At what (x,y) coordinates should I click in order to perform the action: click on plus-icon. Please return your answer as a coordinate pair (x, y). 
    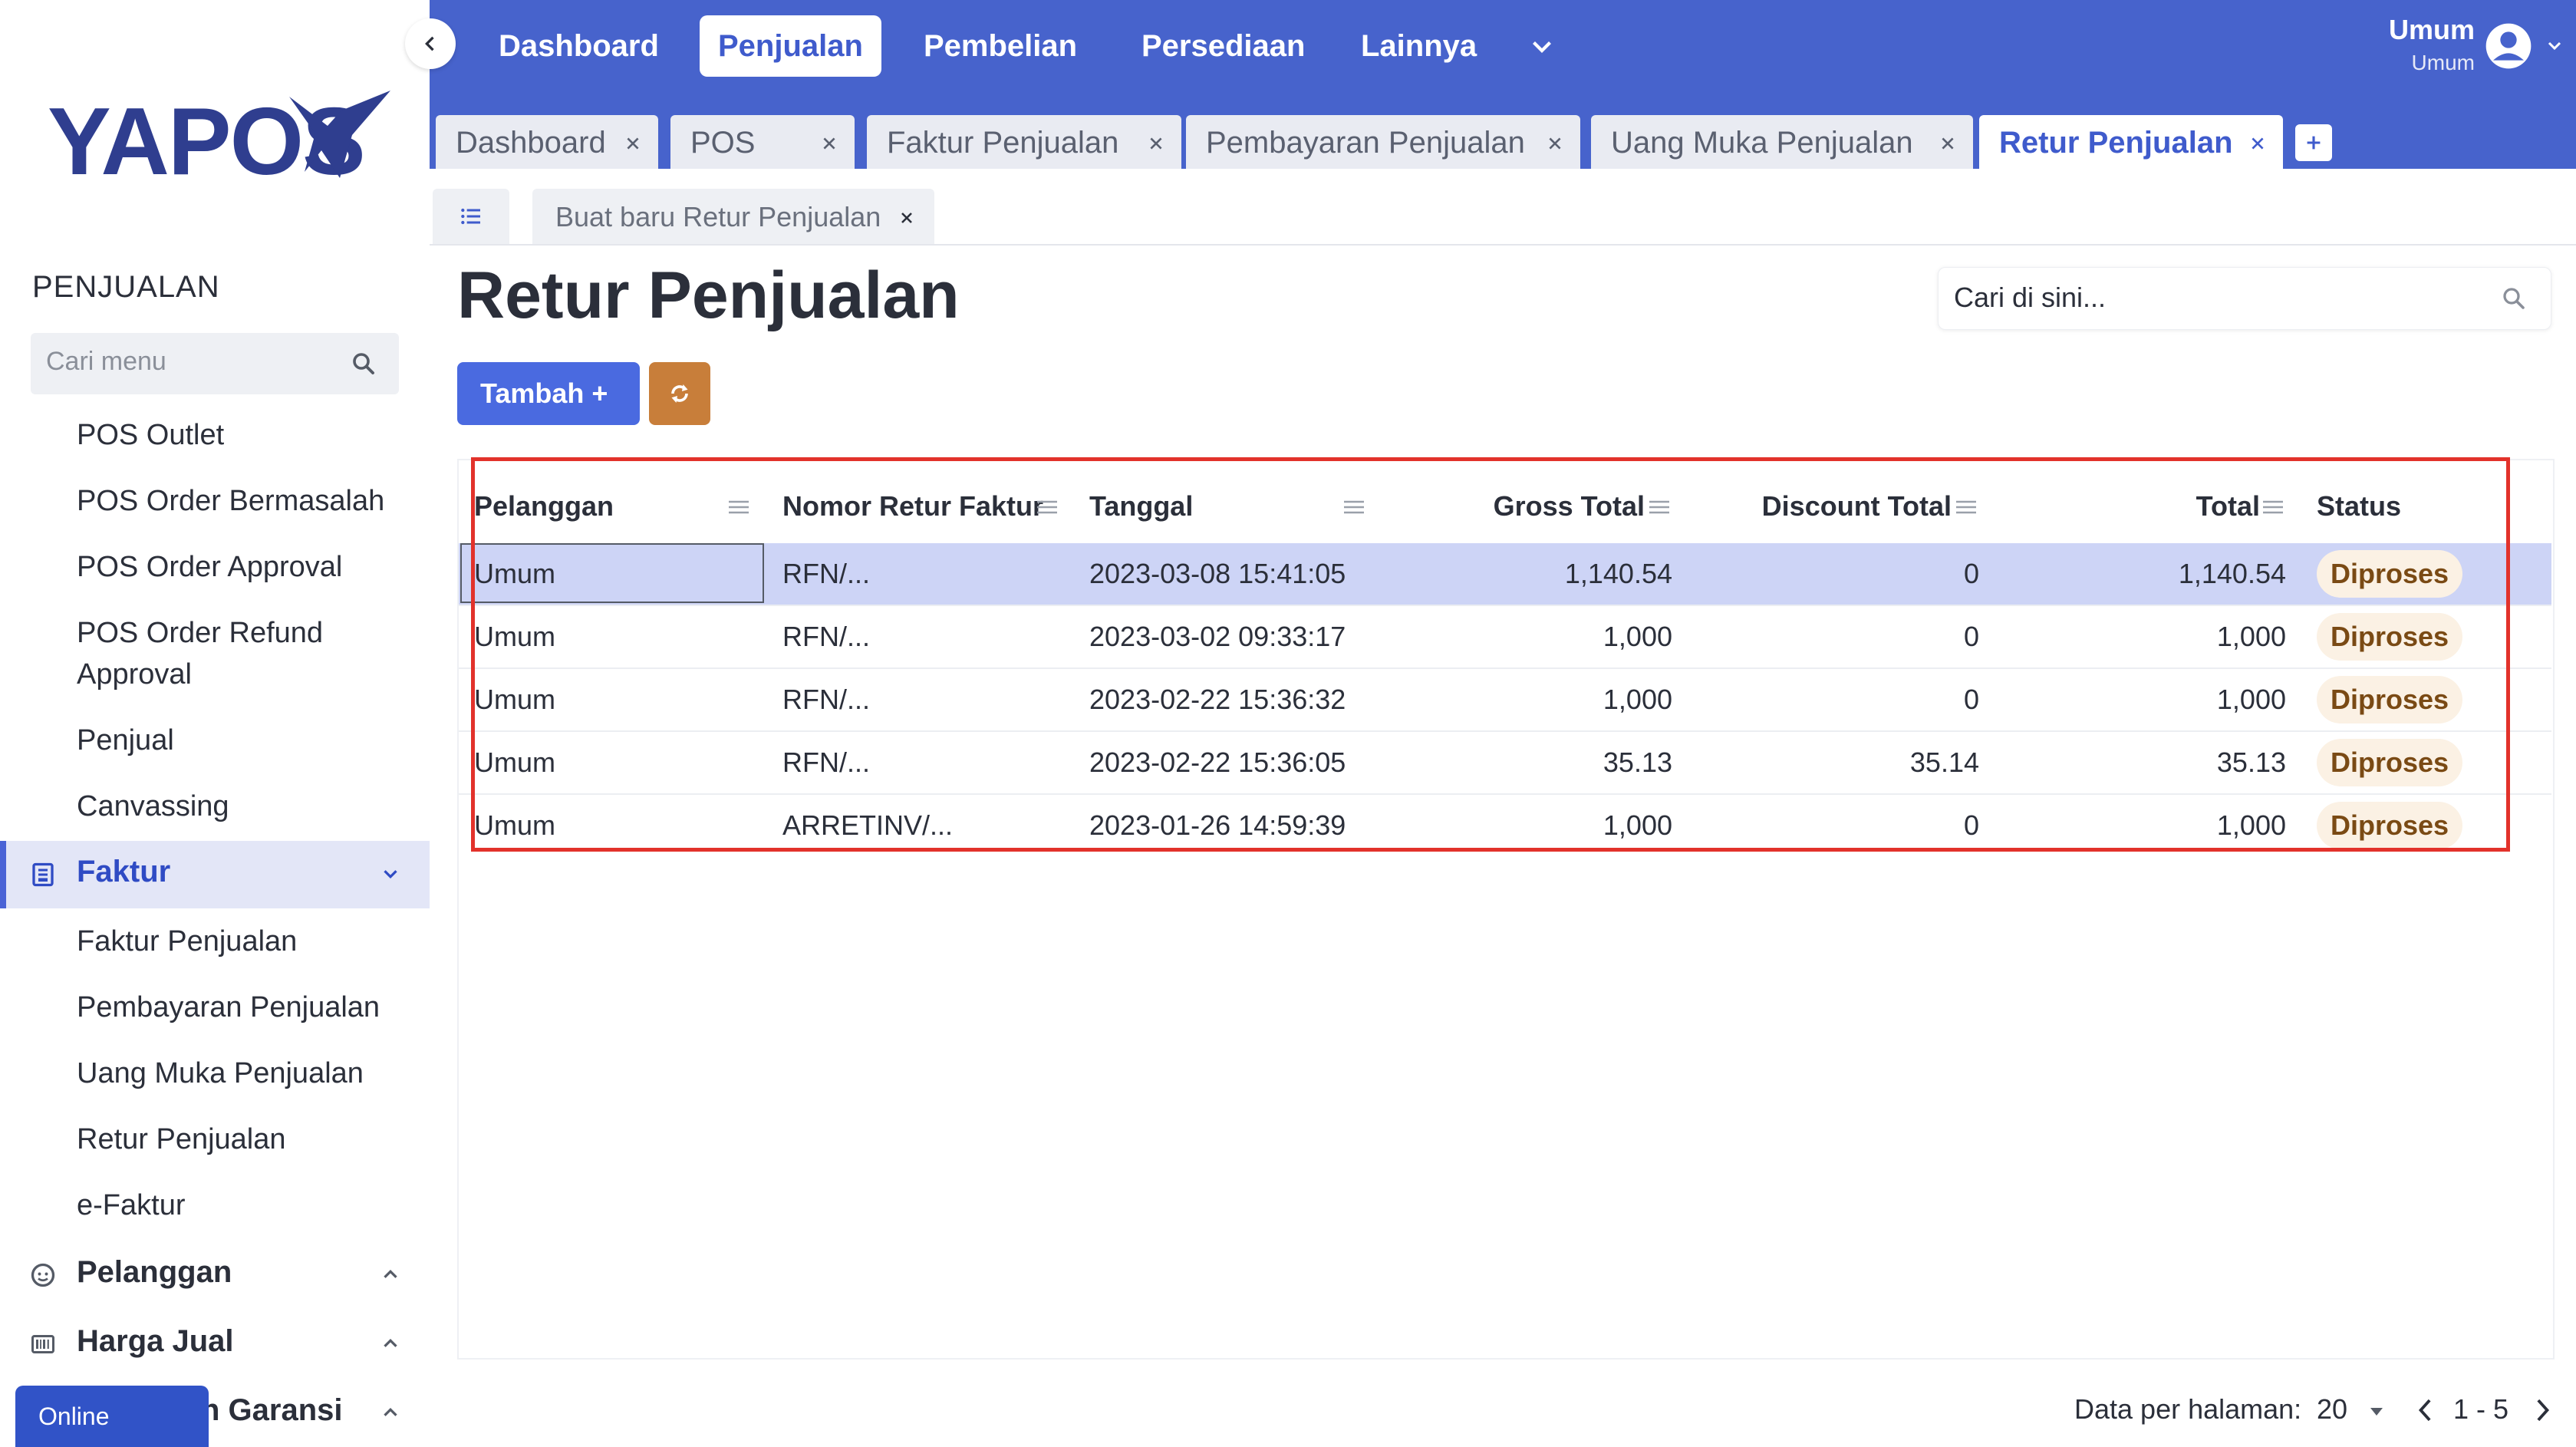
    Looking at the image, I should click on (2314, 143).